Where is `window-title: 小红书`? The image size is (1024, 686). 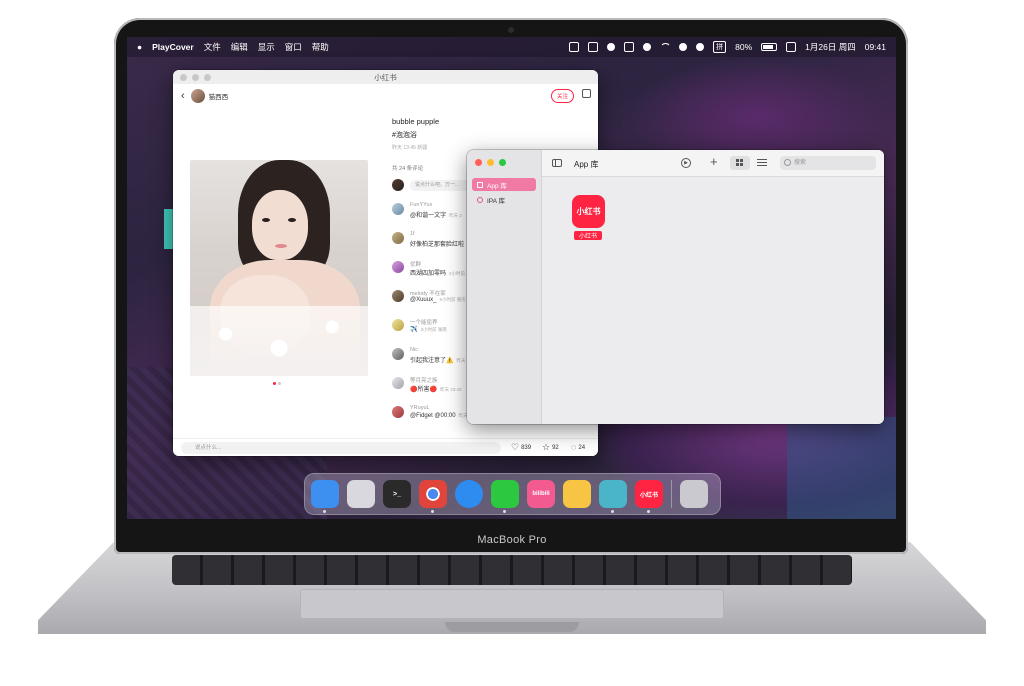 window-title: 小红书 is located at coordinates (385, 77).